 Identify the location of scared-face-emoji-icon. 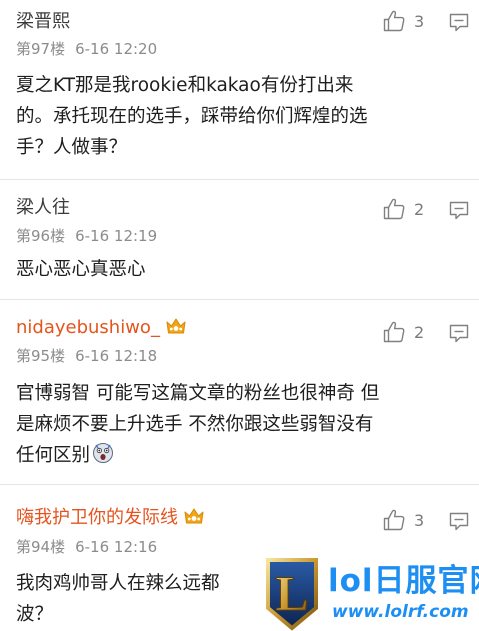
(103, 453).